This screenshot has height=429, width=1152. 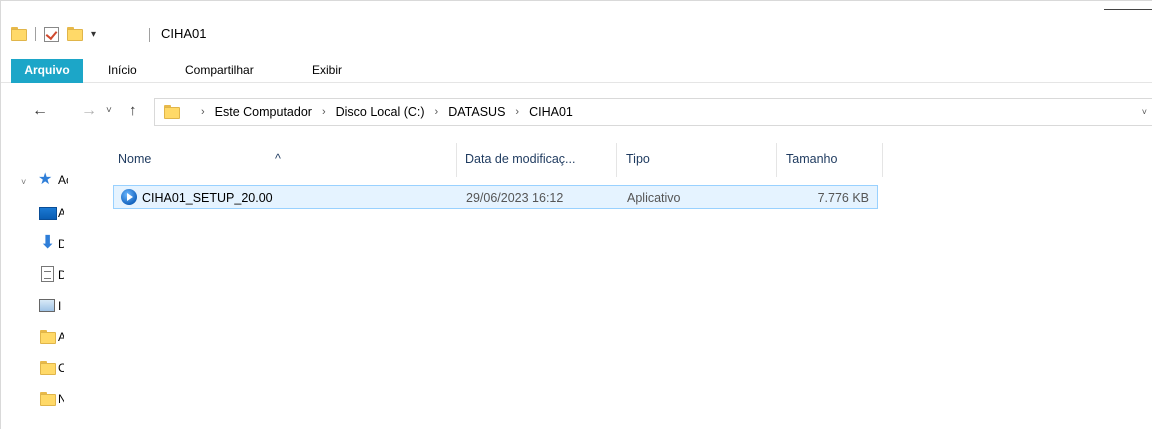 I want to click on navigation-pane: ˅ ★ Ac A ⬇ D D I A C N, so click(x=48, y=285).